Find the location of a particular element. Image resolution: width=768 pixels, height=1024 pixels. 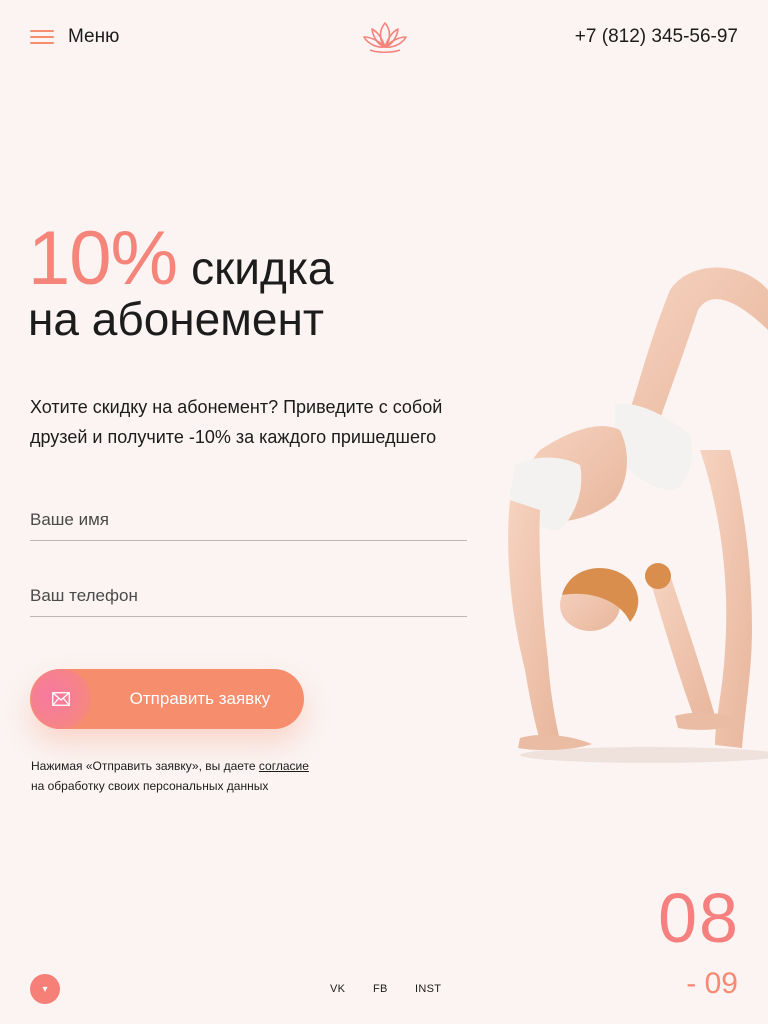

social-link-vk: VK is located at coordinates (337, 989).